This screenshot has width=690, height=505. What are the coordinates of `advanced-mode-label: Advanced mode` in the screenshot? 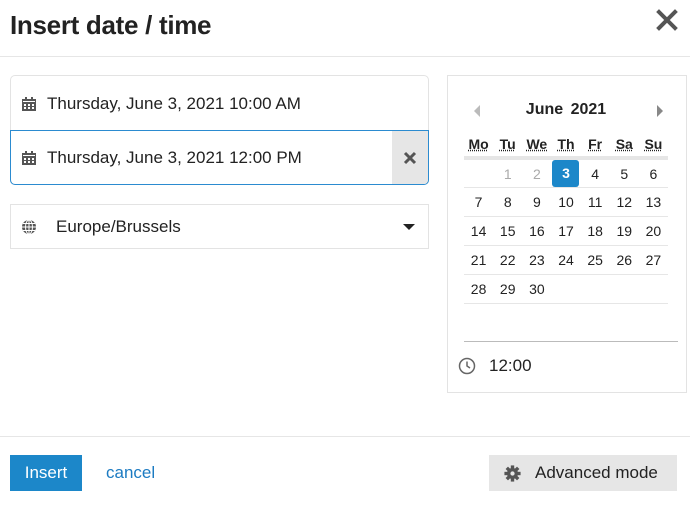 It's located at (596, 472).